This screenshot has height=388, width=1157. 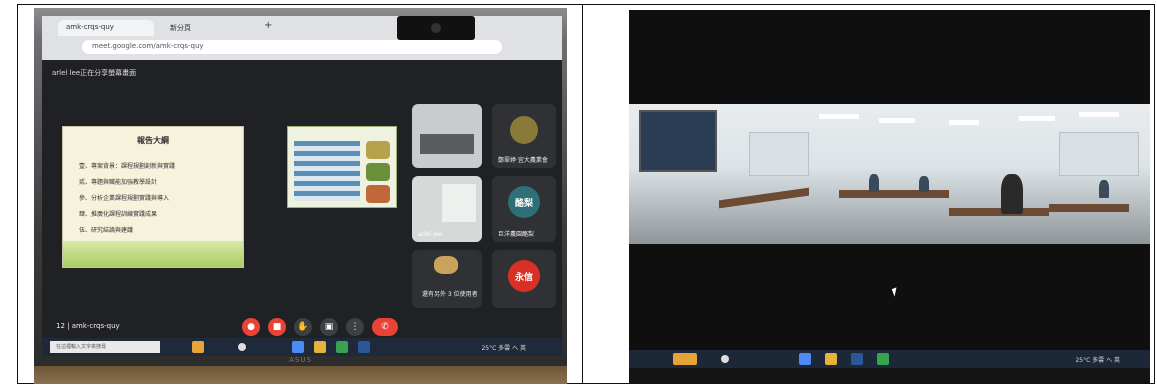 I want to click on group-avatar-icon, so click(x=446, y=265).